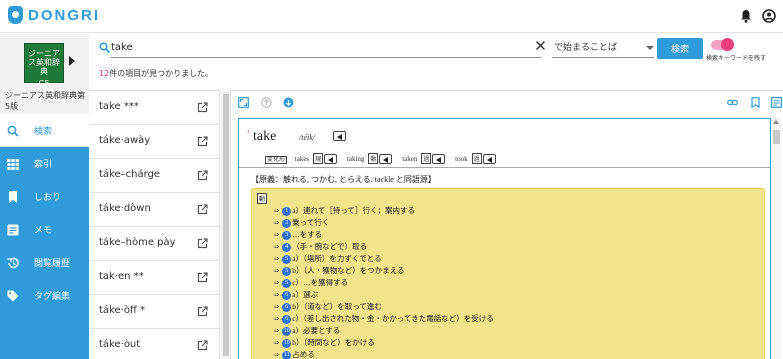 The height and width of the screenshot is (359, 783). I want to click on word-label: táke·òff *, so click(122, 310).